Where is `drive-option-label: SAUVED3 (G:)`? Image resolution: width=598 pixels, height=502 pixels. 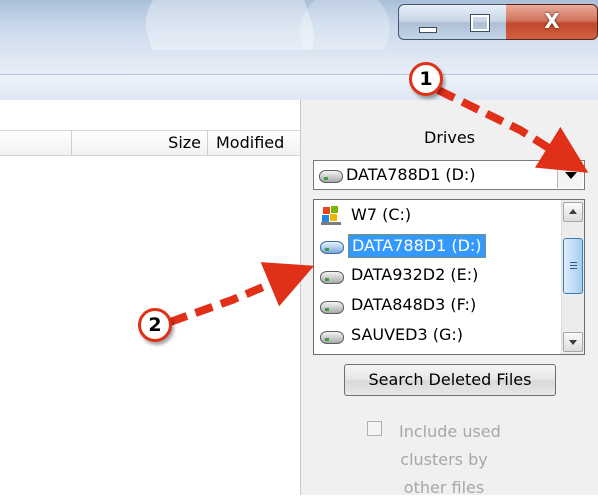 drive-option-label: SAUVED3 (G:) is located at coordinates (407, 334).